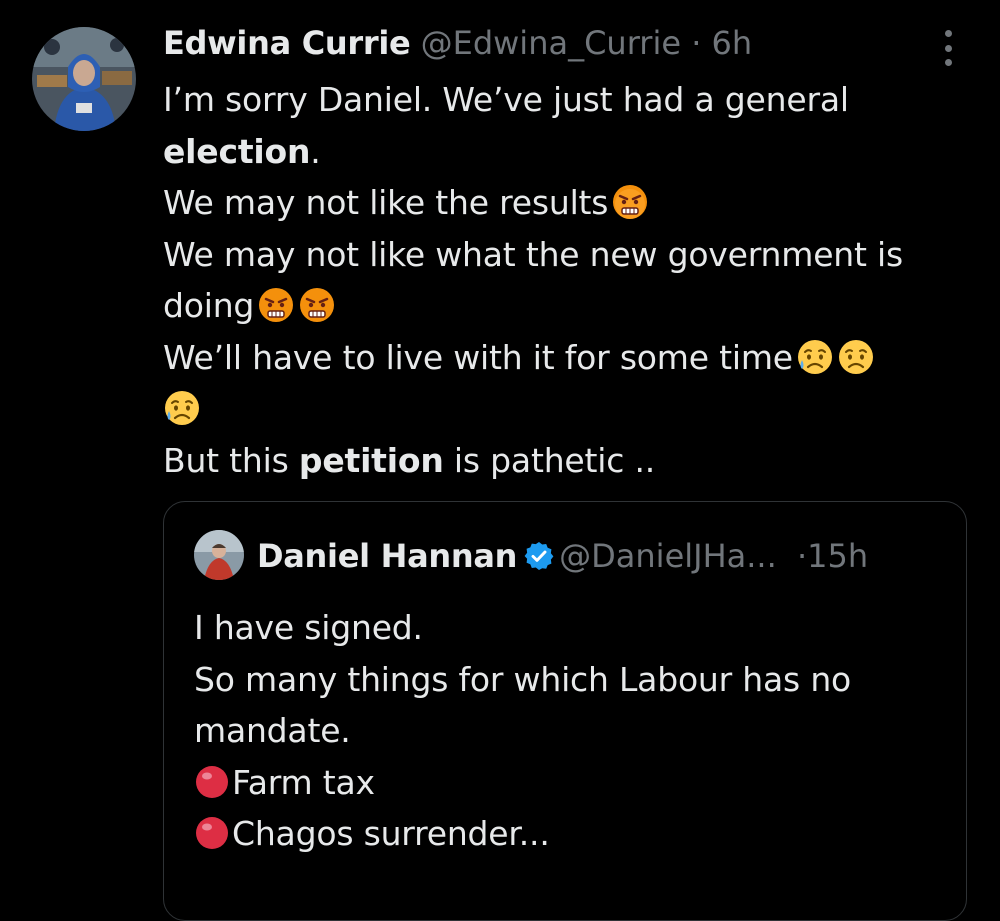 The width and height of the screenshot is (1000, 921). I want to click on quoted-line: So many things for which Labour has no, so click(574, 680).